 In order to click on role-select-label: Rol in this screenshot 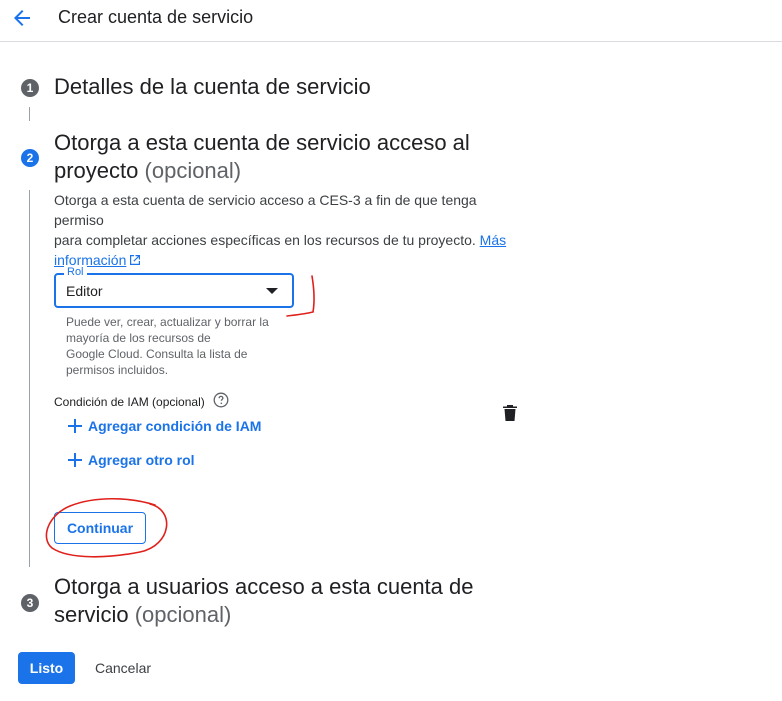, I will do `click(75, 272)`.